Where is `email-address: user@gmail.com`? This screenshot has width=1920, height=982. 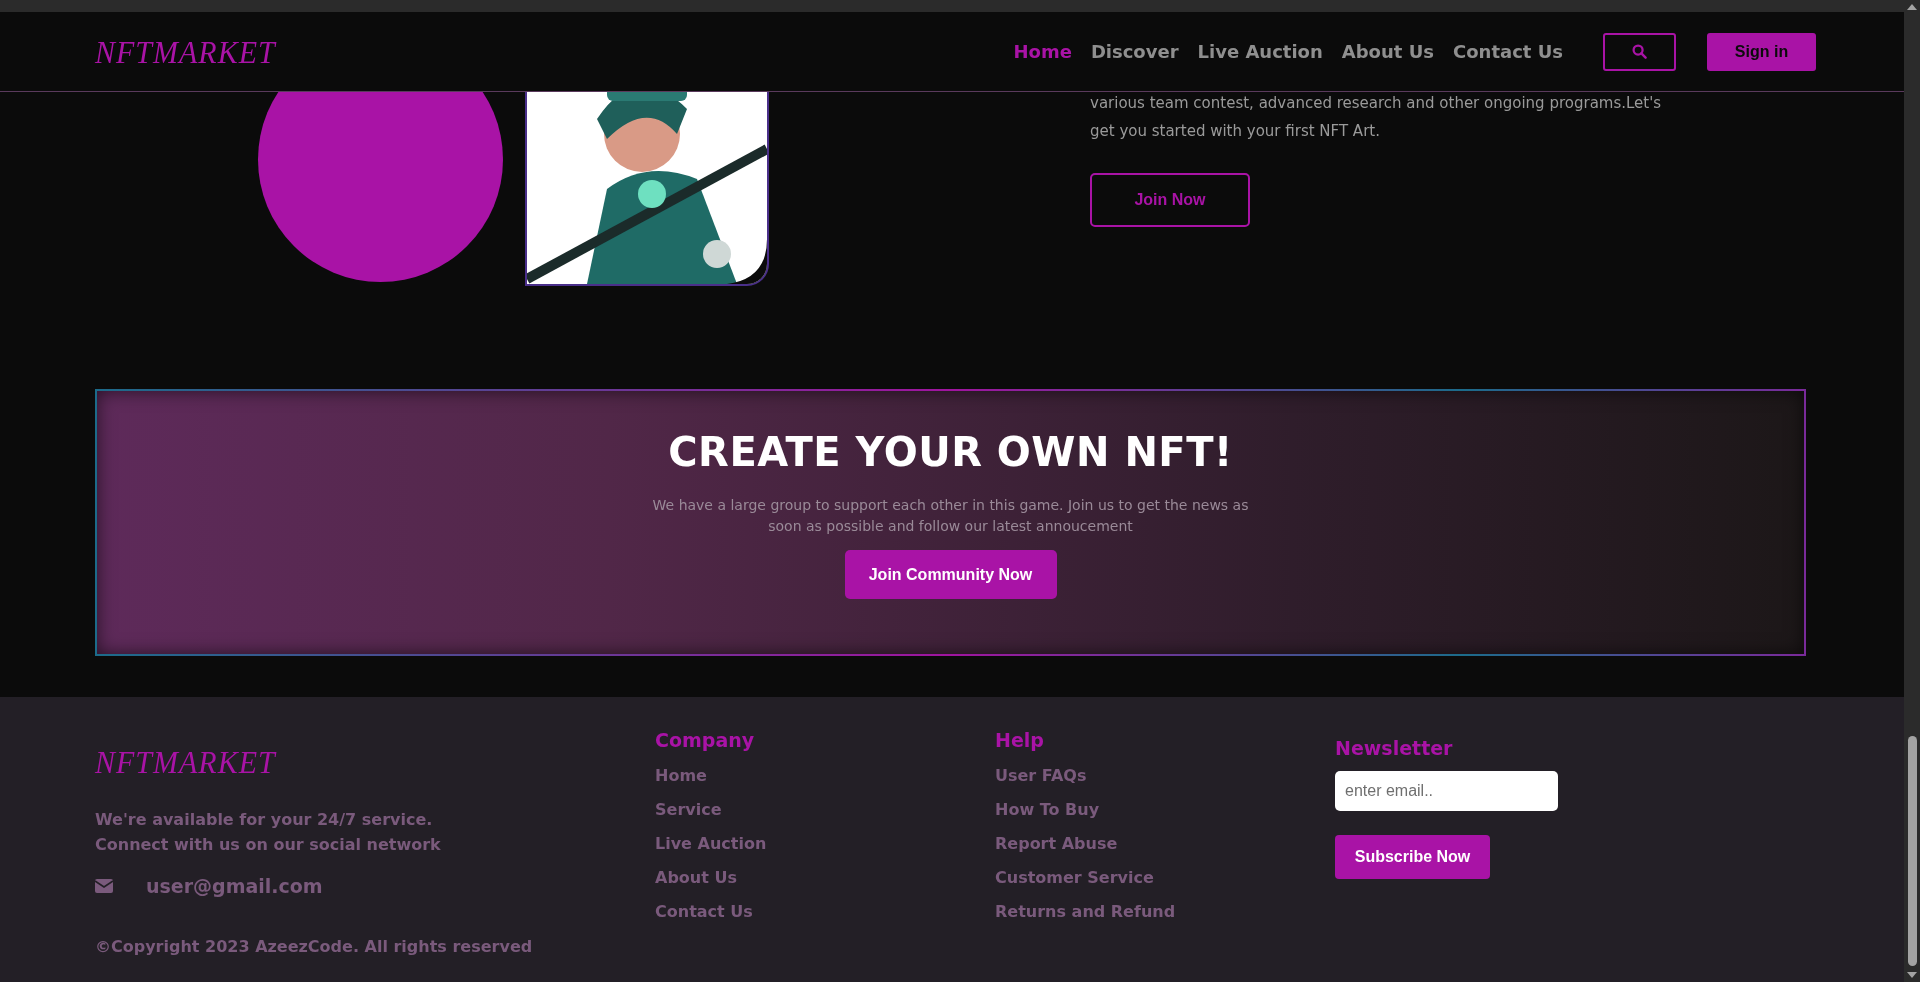
email-address: user@gmail.com is located at coordinates (234, 886).